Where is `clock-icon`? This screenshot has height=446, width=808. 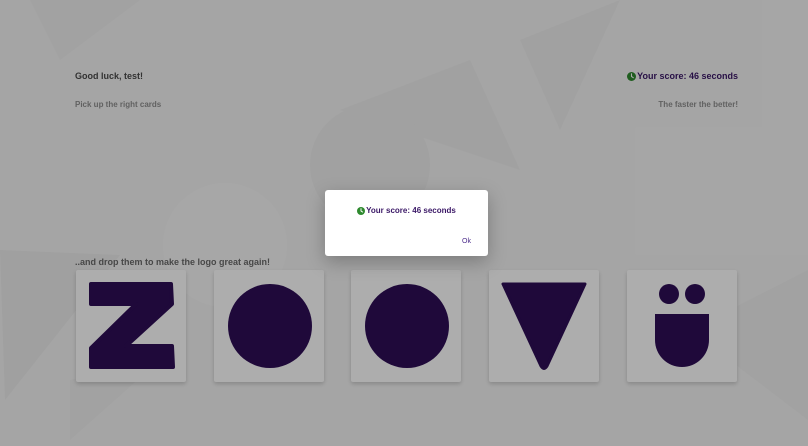 clock-icon is located at coordinates (361, 211).